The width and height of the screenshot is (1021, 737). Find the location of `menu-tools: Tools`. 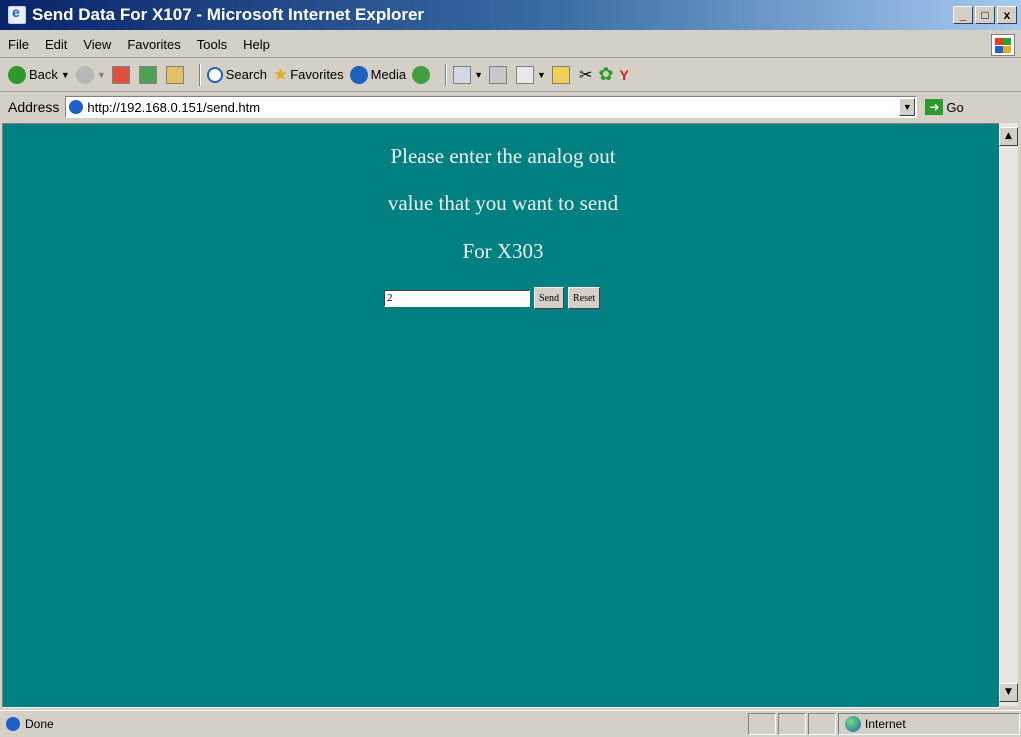

menu-tools: Tools is located at coordinates (212, 44).